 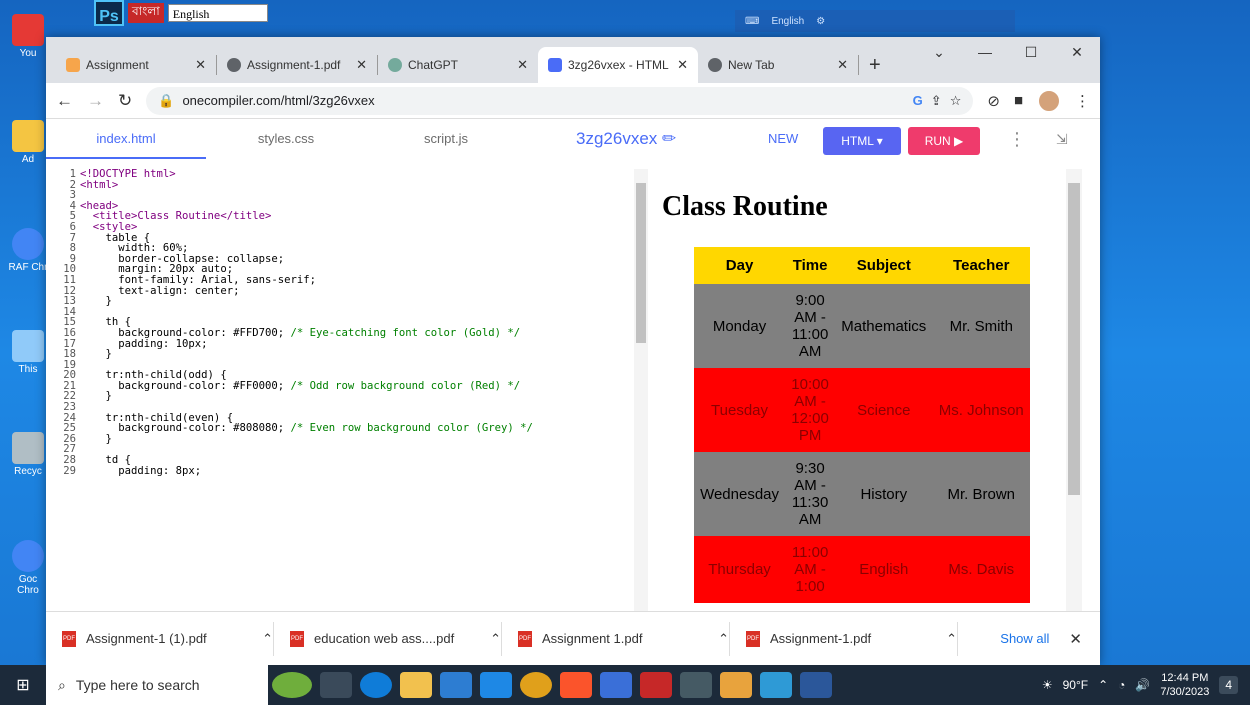 I want to click on edge-icon, so click(x=376, y=685).